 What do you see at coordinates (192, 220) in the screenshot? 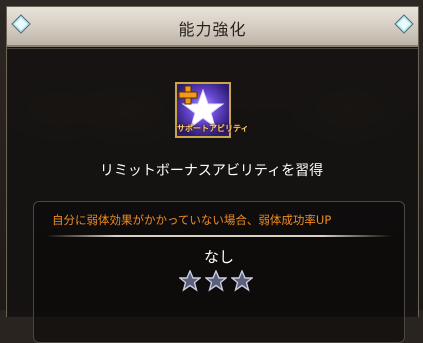
I see `effect-description: 自分に弱体効果がかかっていない場合、弱体成功率UP` at bounding box center [192, 220].